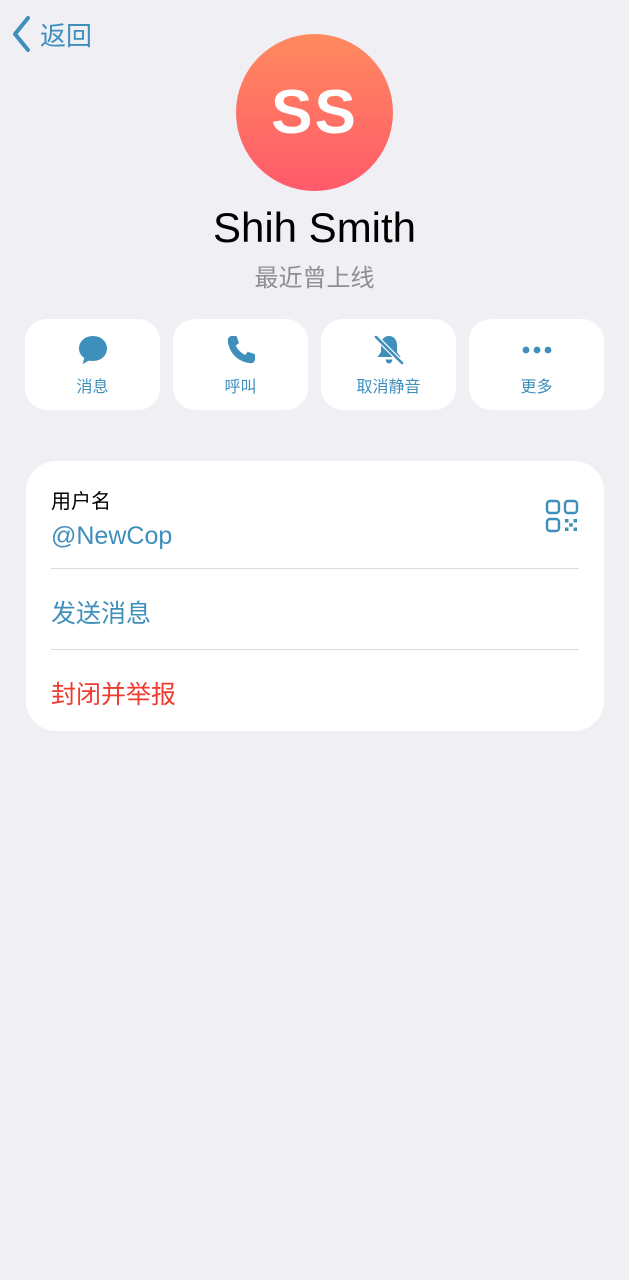 The height and width of the screenshot is (1280, 629). Describe the element at coordinates (536, 386) in the screenshot. I see `more-button-label: 更多` at that location.